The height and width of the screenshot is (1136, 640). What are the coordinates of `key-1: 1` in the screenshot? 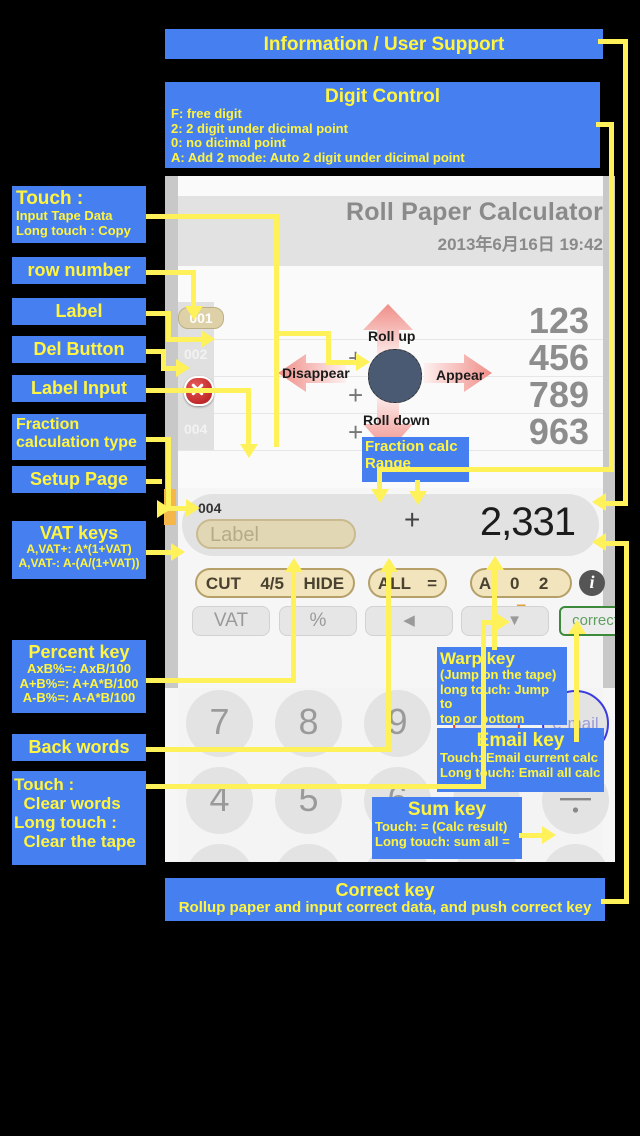 It's located at (219, 853).